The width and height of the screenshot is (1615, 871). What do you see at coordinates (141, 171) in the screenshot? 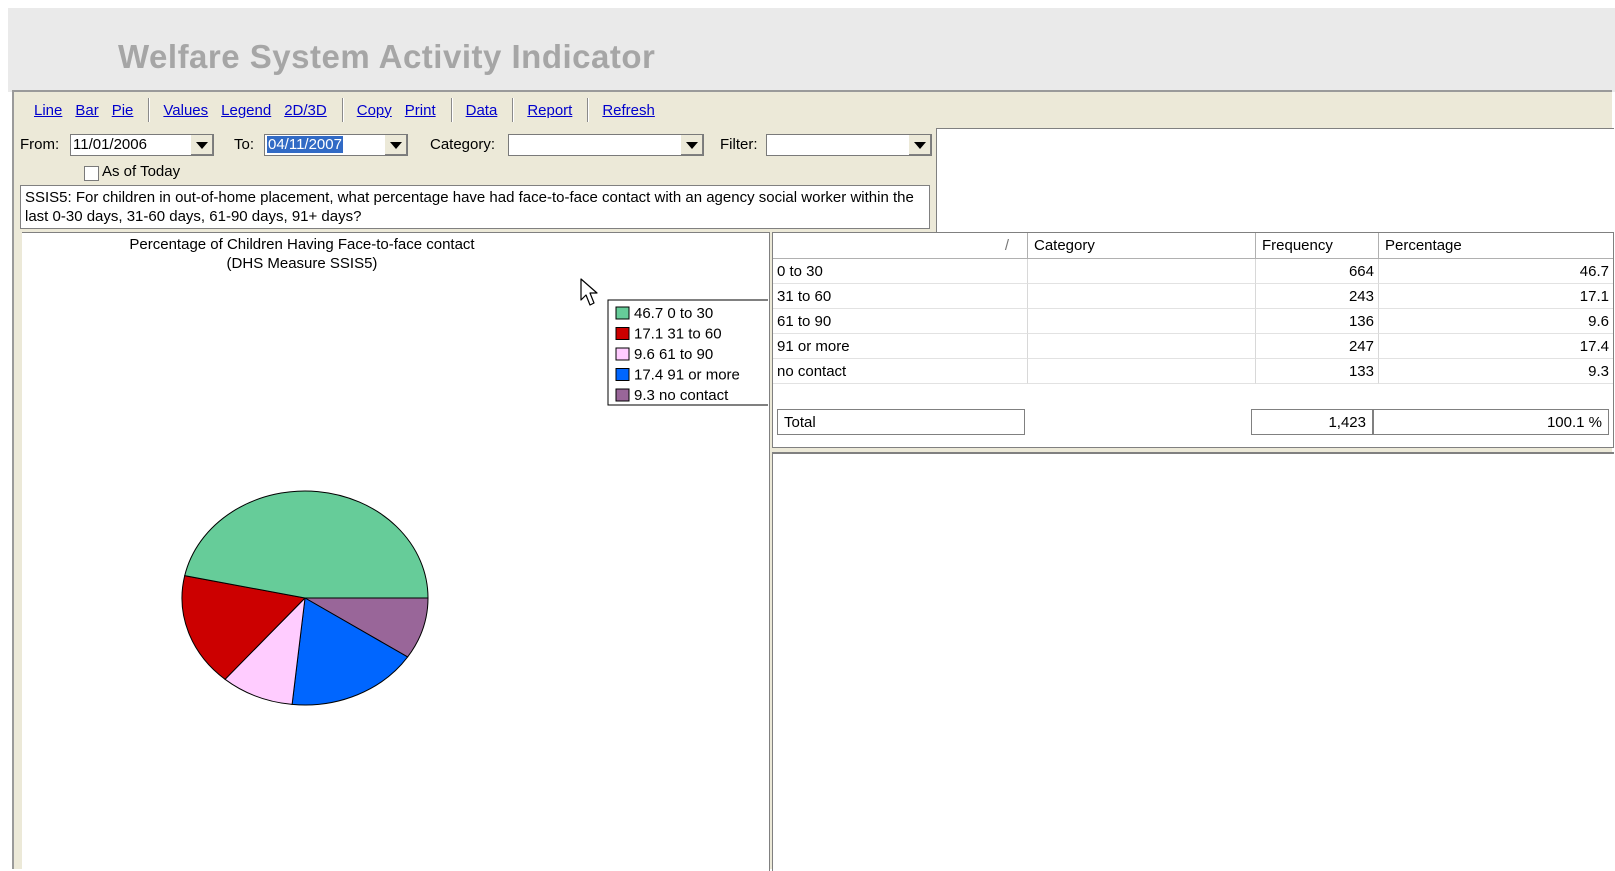
I see `as-of-today-label: As of Today` at bounding box center [141, 171].